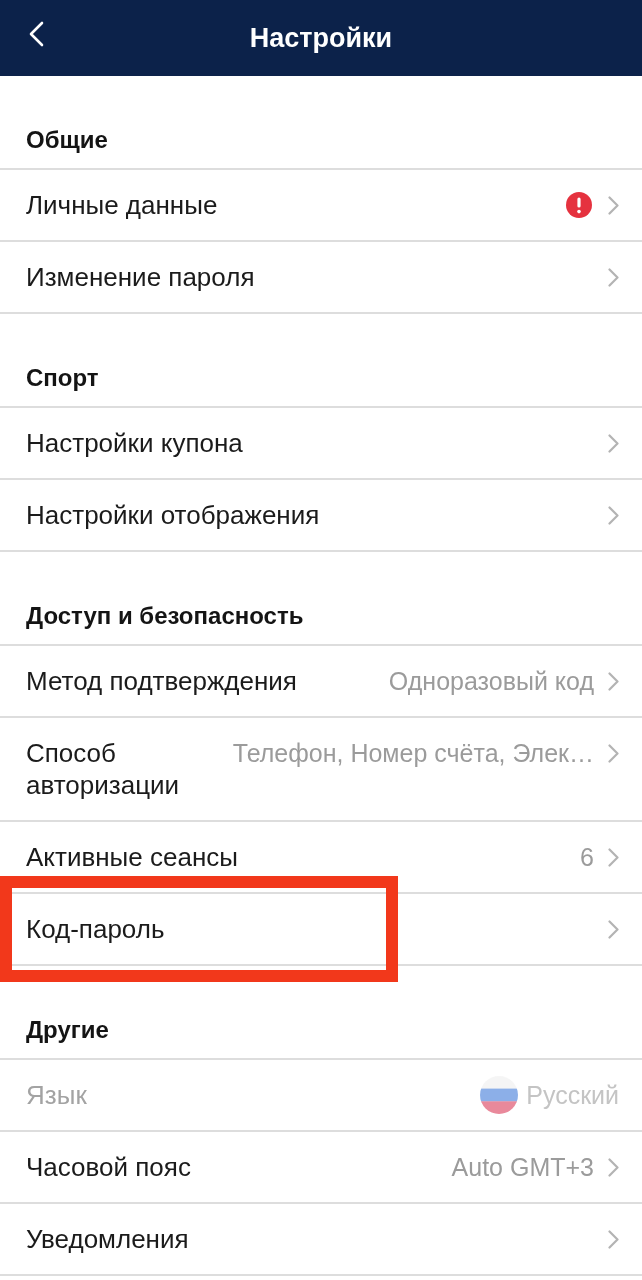  Describe the element at coordinates (122, 205) in the screenshot. I see `item-label: Личные данные` at that location.